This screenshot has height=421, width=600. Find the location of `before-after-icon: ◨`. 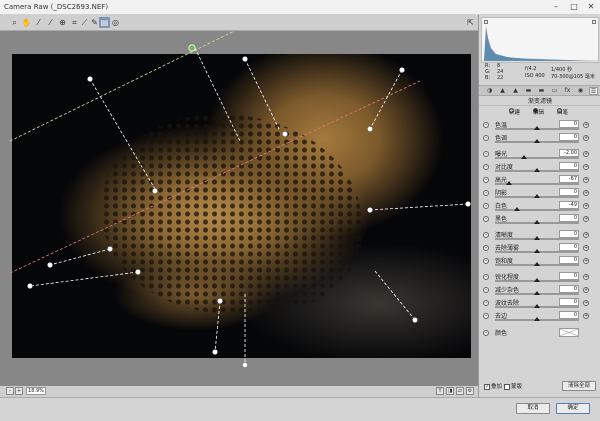

before-after-icon: ◨ is located at coordinates (450, 391).